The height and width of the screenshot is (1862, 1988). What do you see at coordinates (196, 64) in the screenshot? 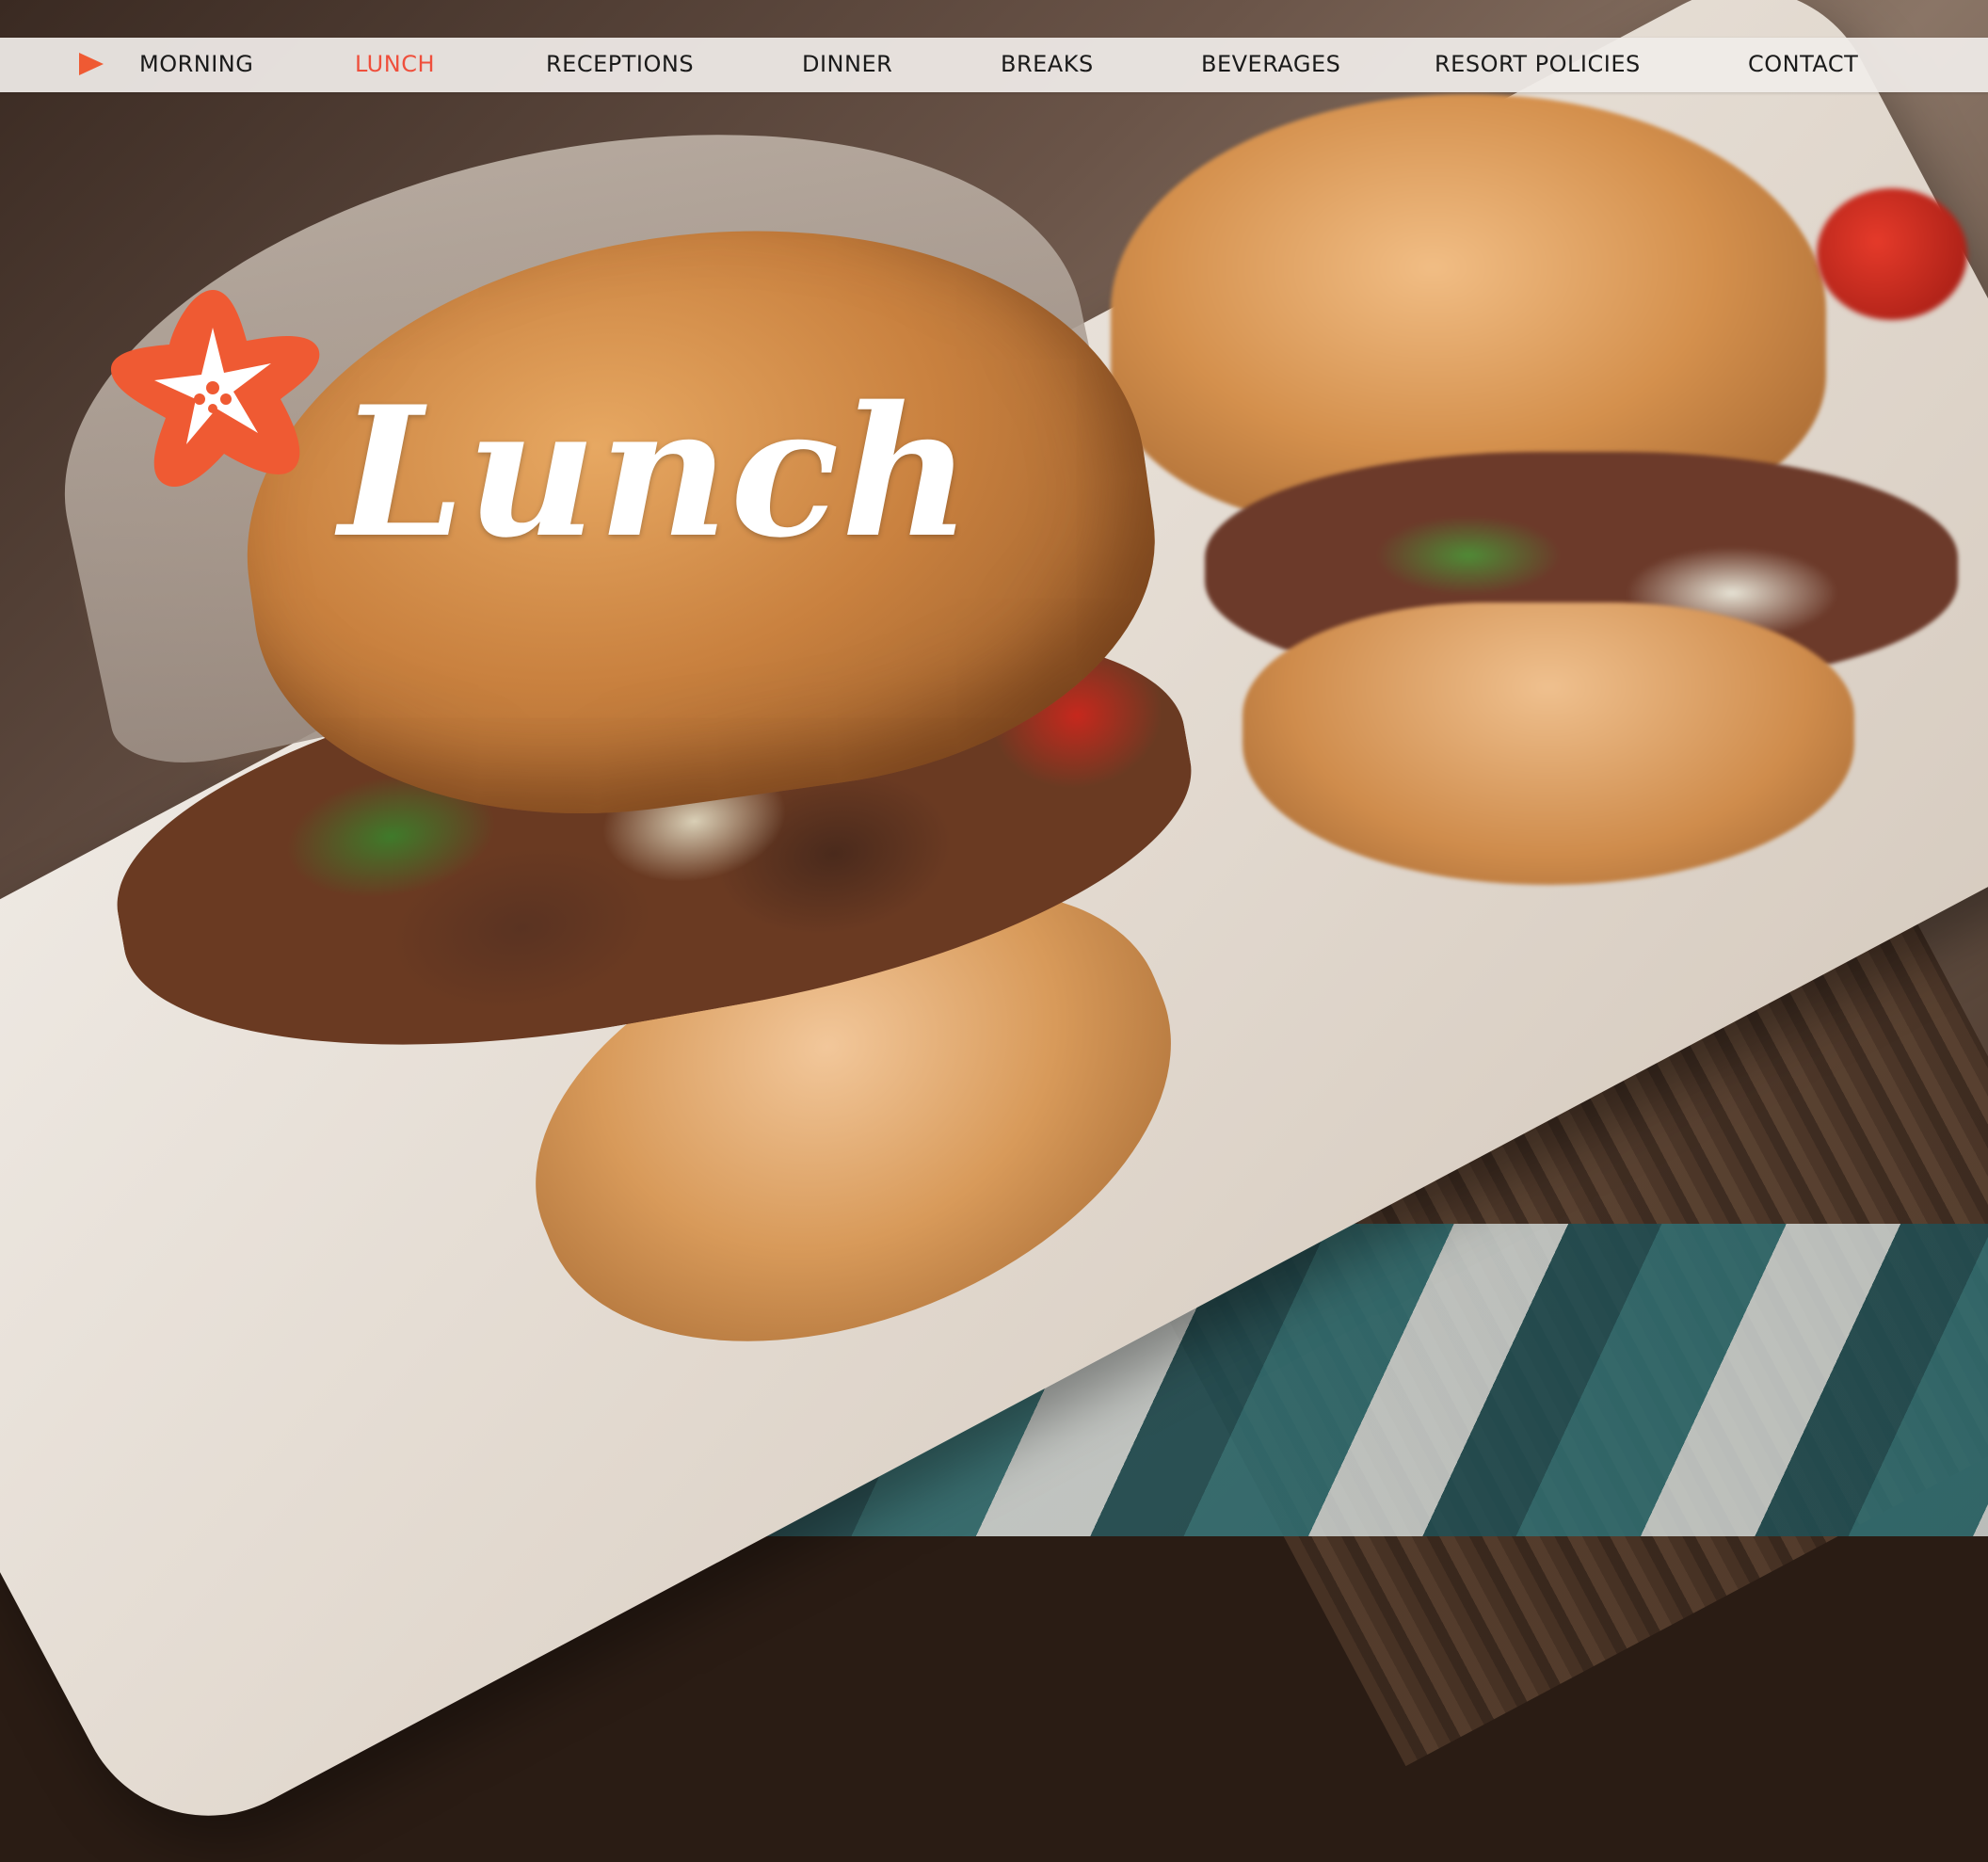
I see `nav-item-morning: MORNING` at bounding box center [196, 64].